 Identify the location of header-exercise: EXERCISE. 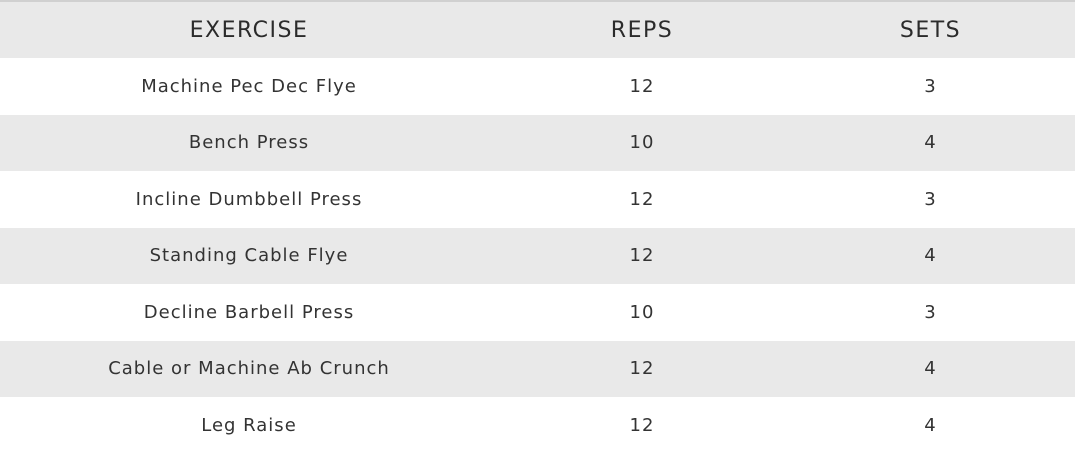
(249, 30).